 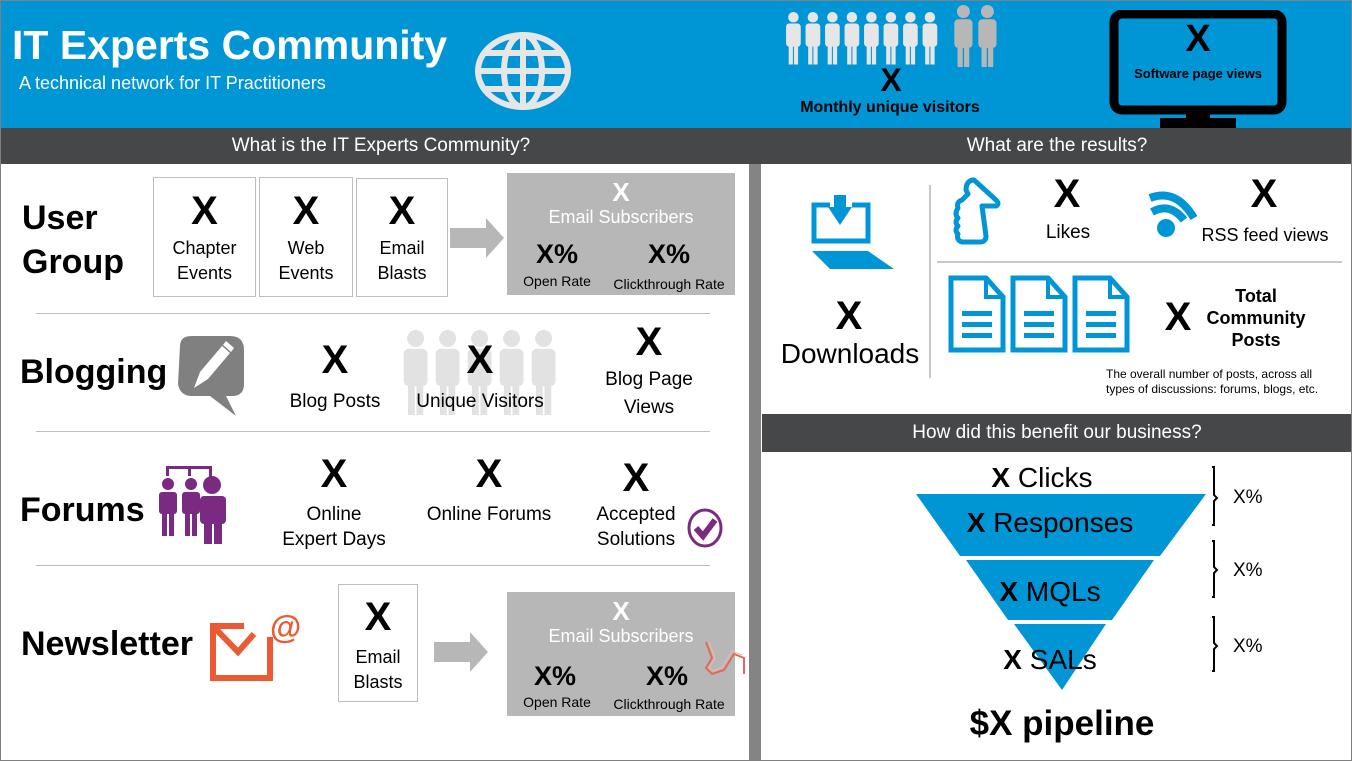 What do you see at coordinates (1248, 570) in the screenshot?
I see `conversion-rate-2: X%` at bounding box center [1248, 570].